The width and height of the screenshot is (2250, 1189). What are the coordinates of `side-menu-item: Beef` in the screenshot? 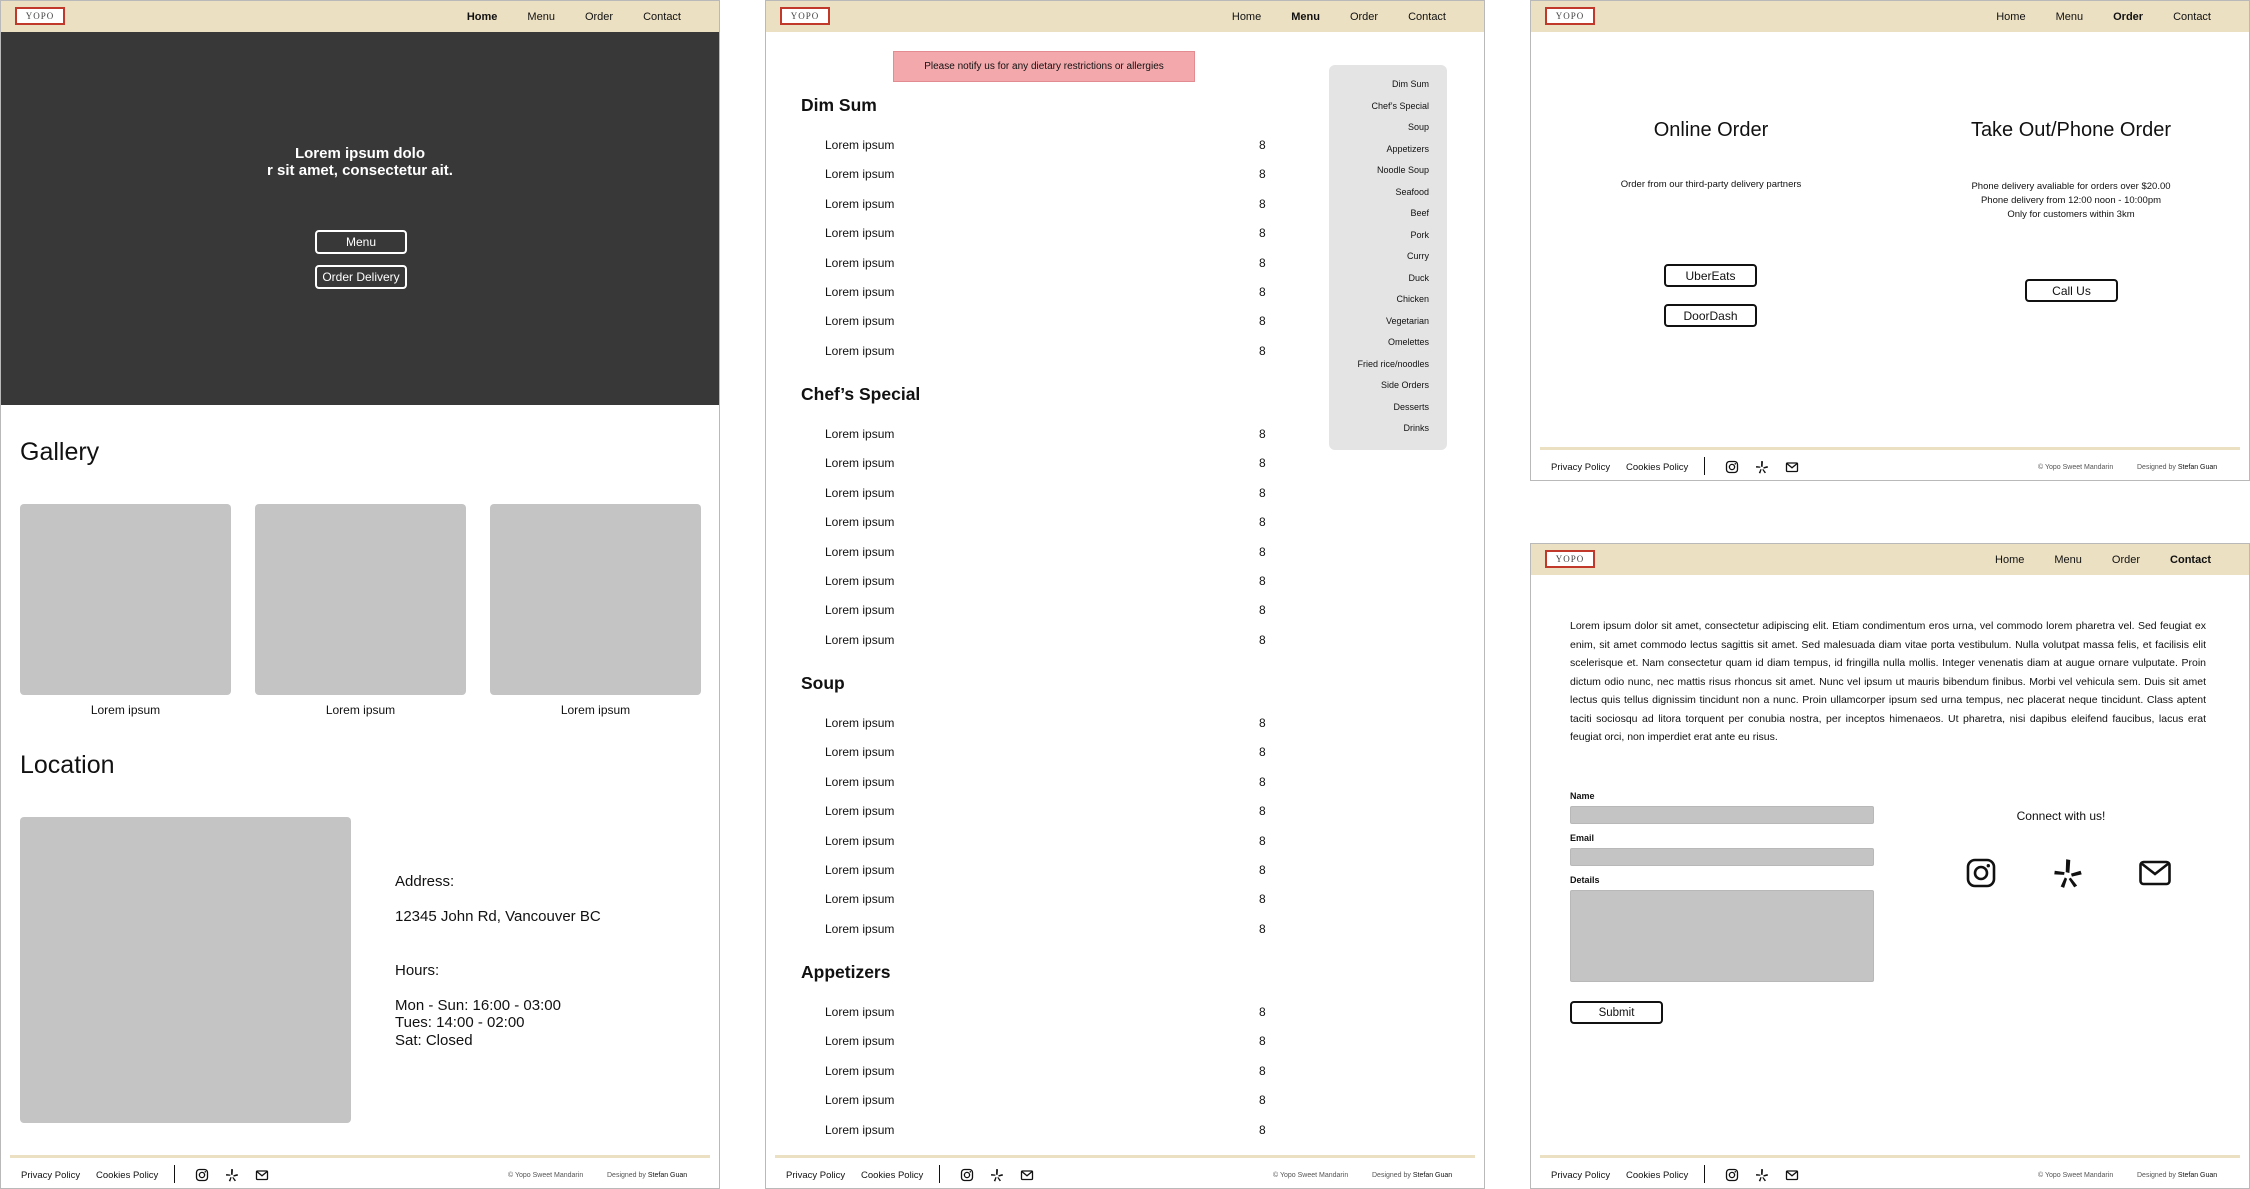 It's located at (1419, 213).